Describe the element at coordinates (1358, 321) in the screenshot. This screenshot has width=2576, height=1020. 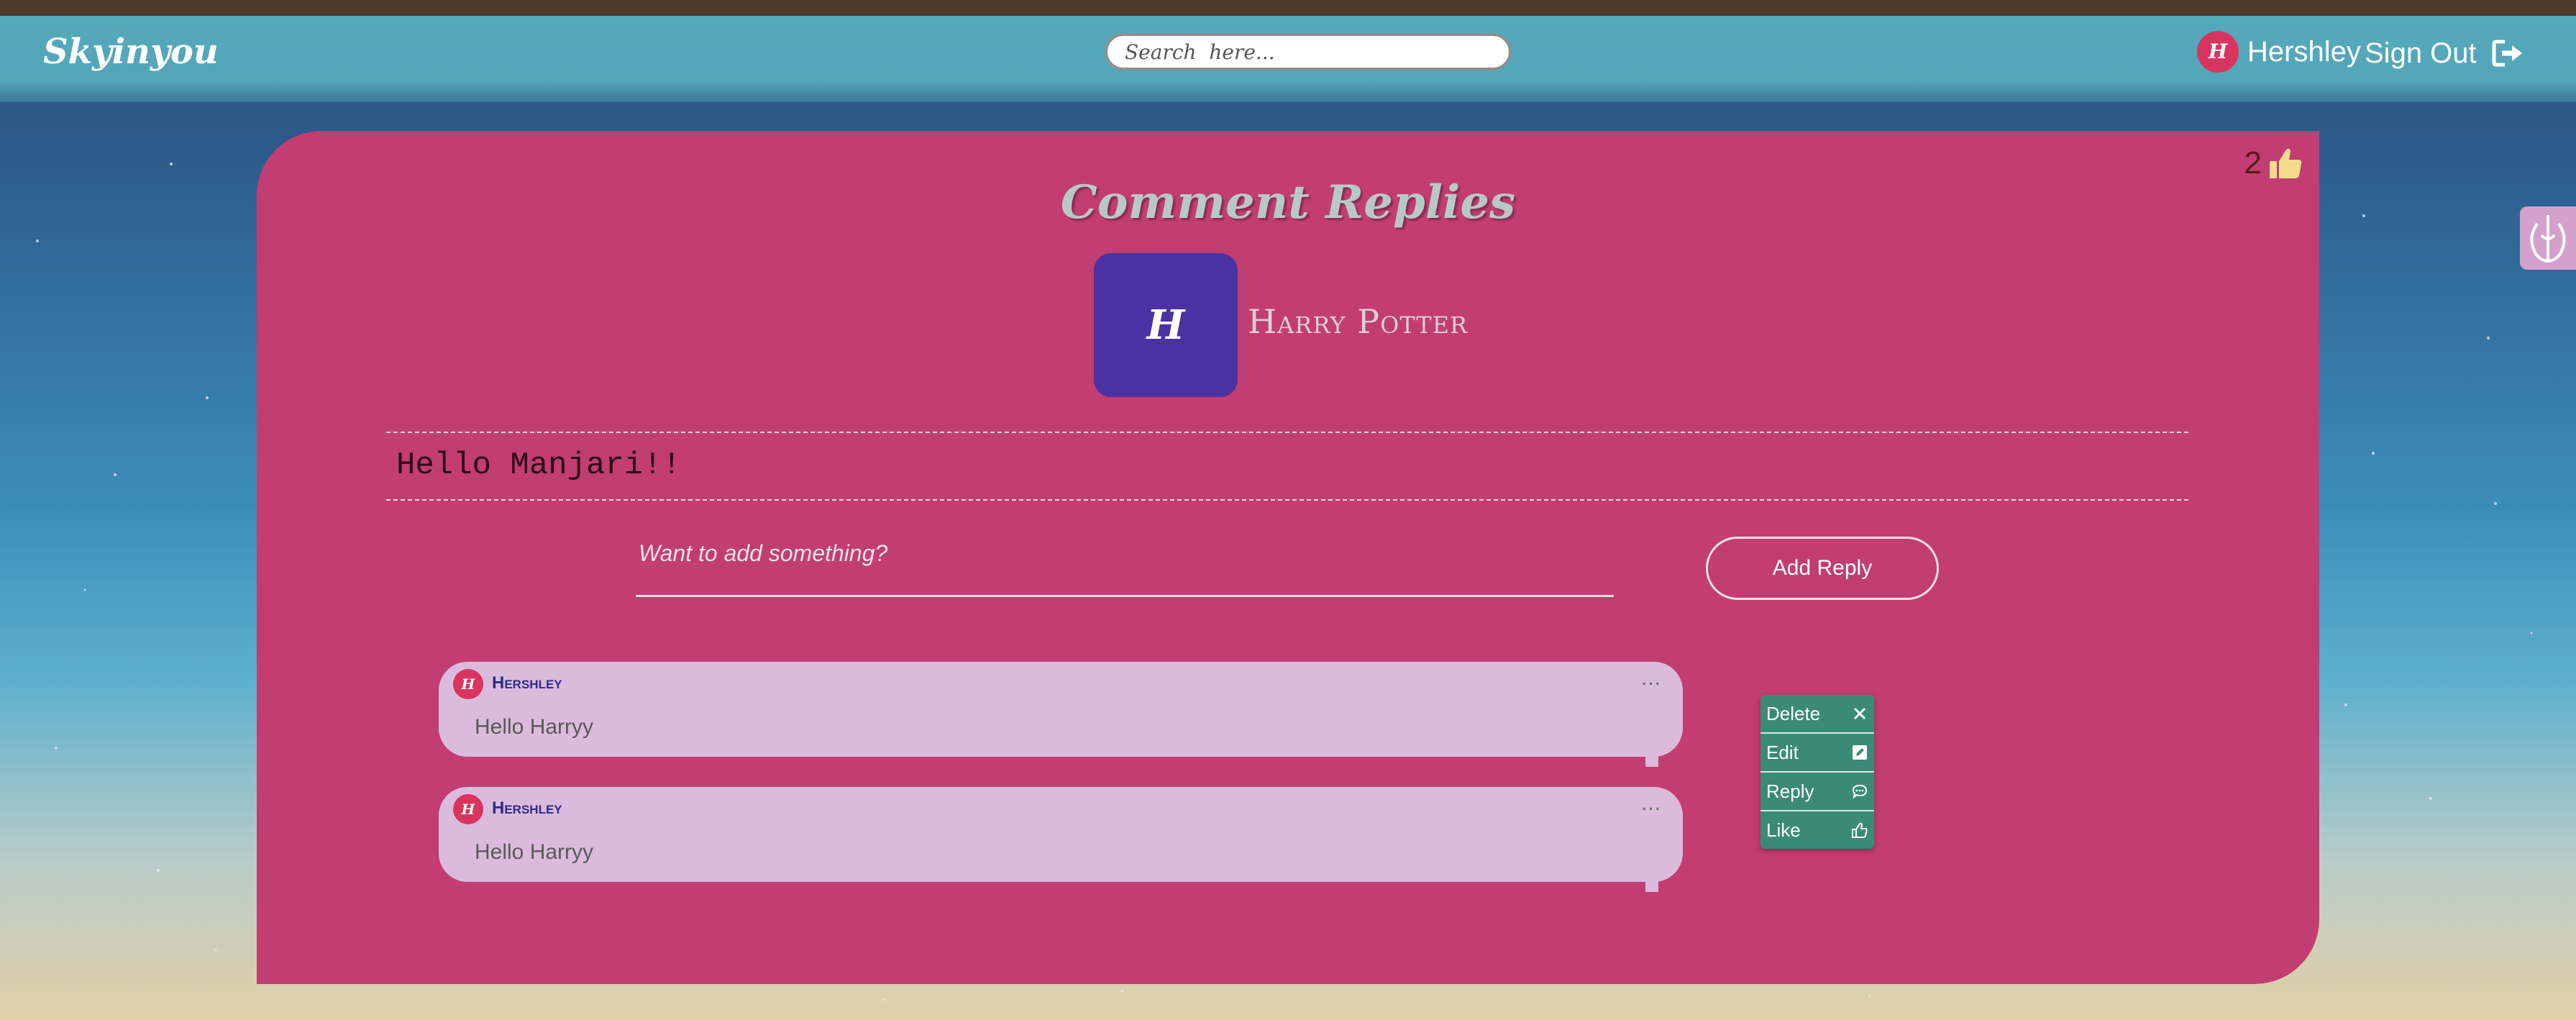
I see `author-name: Harry Potter` at that location.